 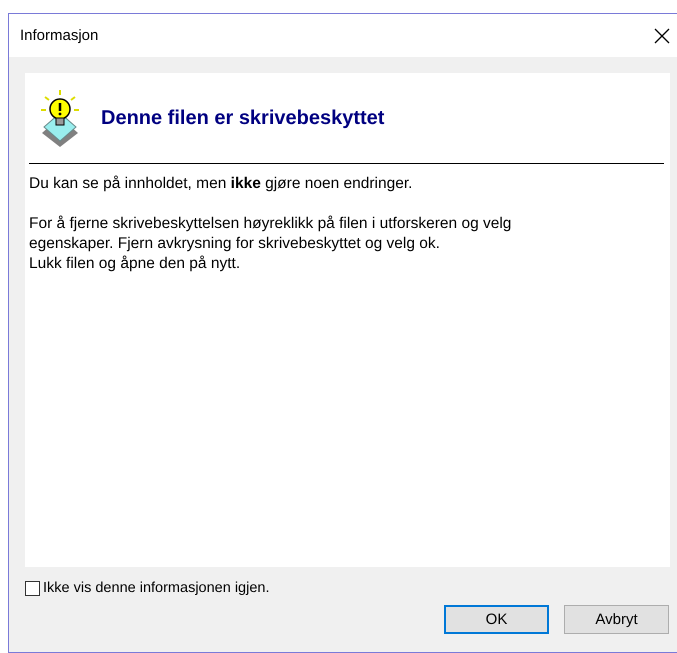 What do you see at coordinates (60, 35) in the screenshot?
I see `window-title: Informasjon` at bounding box center [60, 35].